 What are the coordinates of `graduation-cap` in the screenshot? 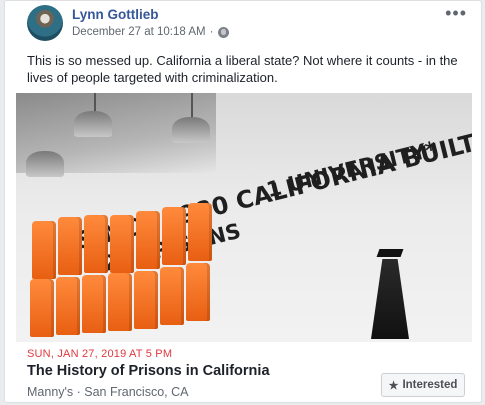 It's located at (390, 253).